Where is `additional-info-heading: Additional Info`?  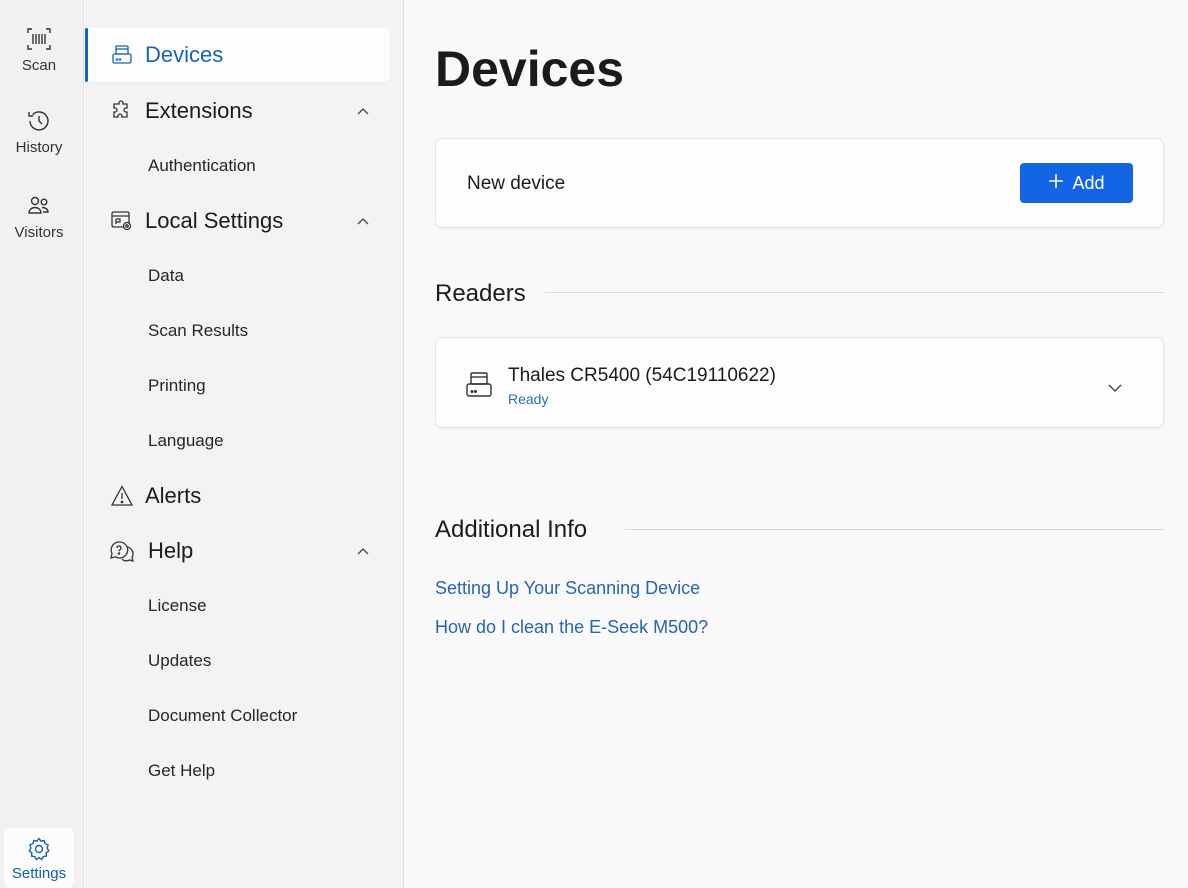 additional-info-heading: Additional Info is located at coordinates (511, 529).